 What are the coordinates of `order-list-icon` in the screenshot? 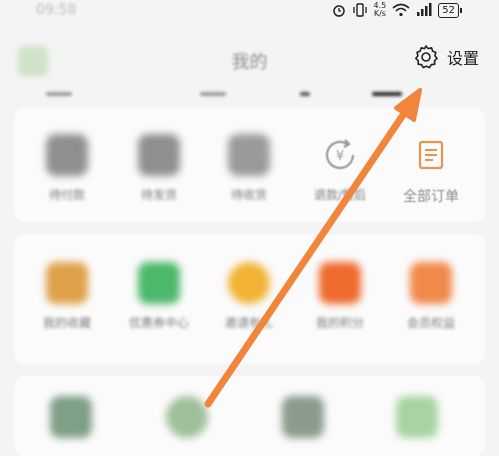 It's located at (431, 155).